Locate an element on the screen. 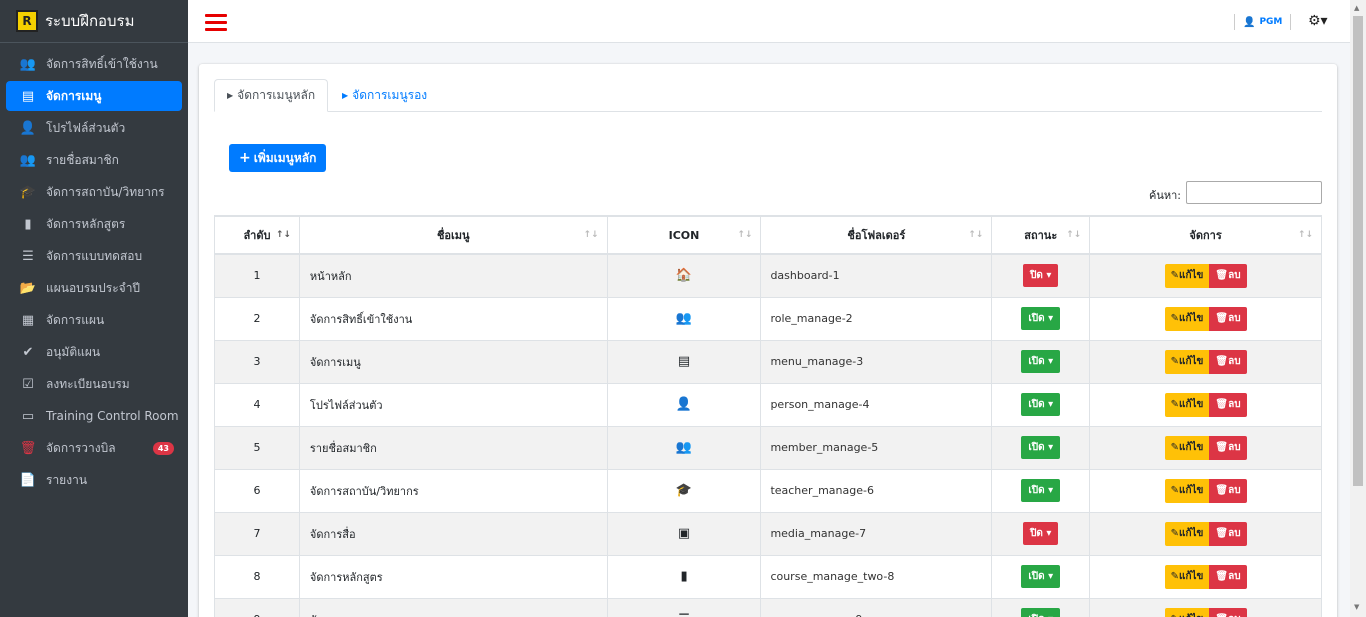 The image size is (1366, 617). page-scrollbar: ▲ ▼ is located at coordinates (1358, 308).